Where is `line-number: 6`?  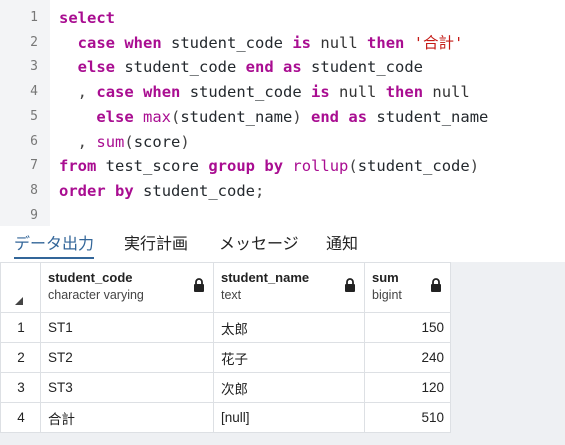
line-number: 6 is located at coordinates (34, 141).